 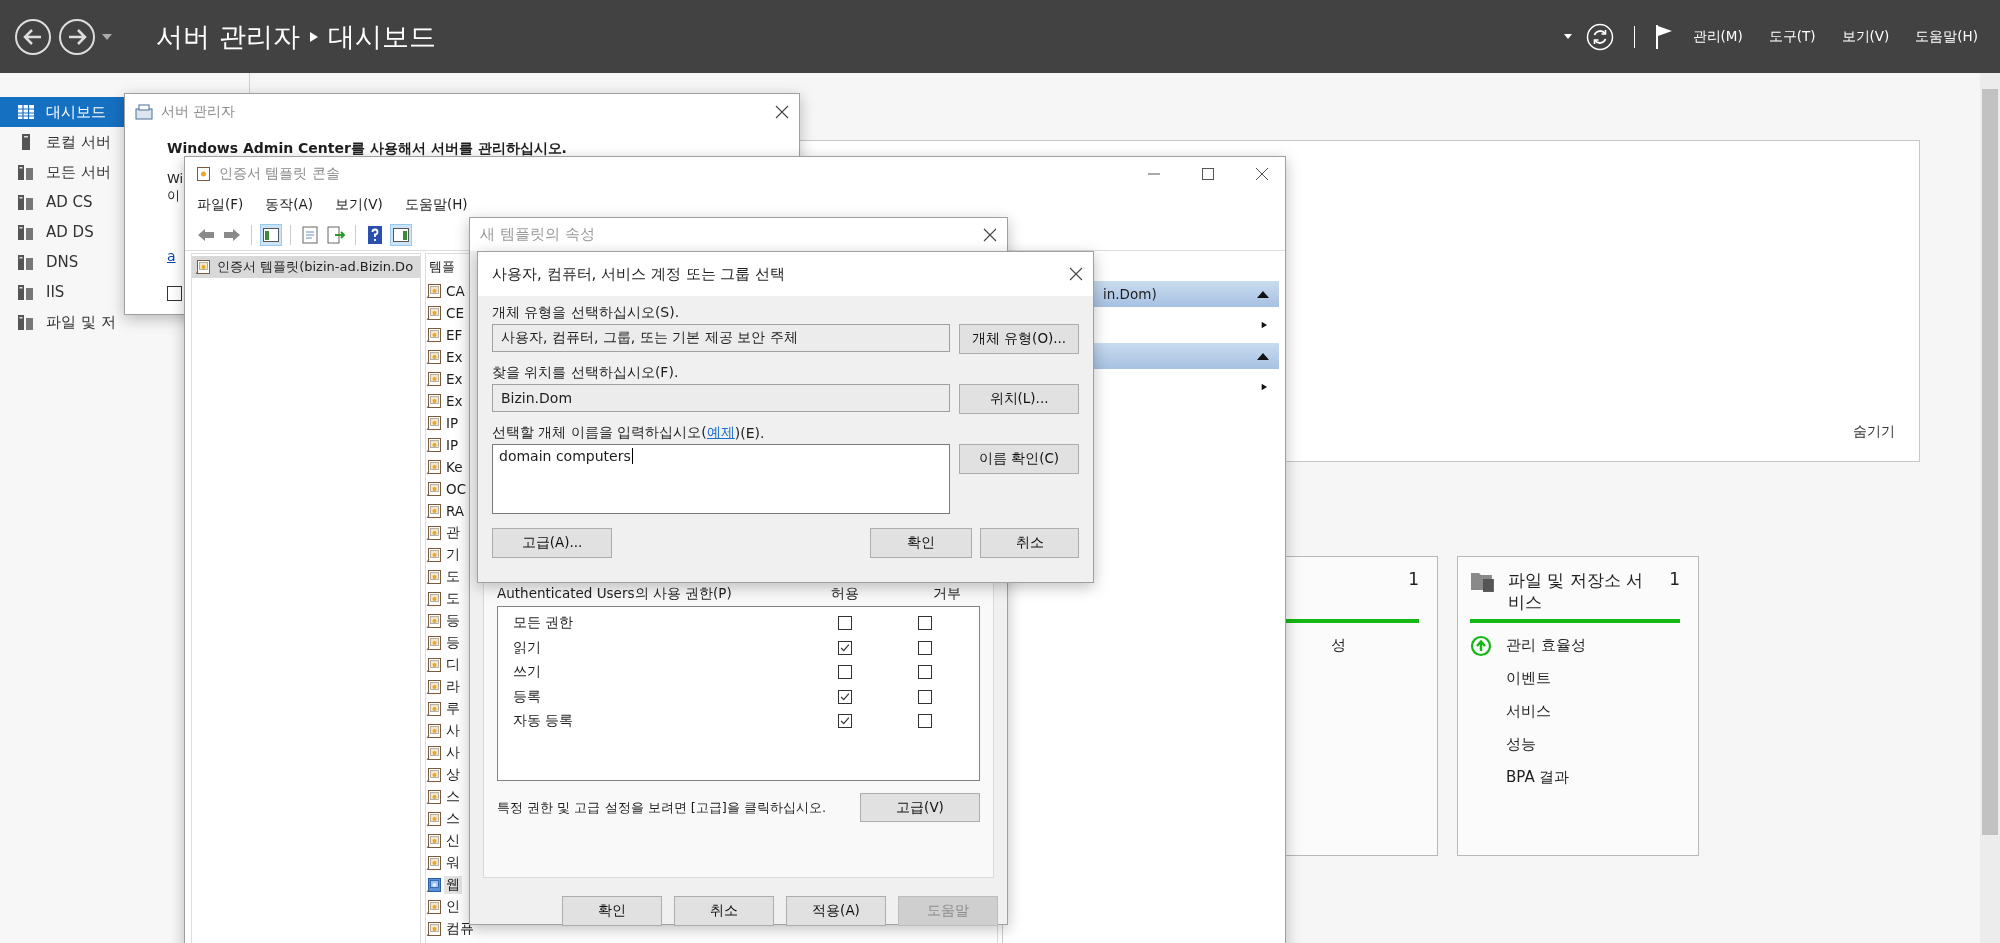 What do you see at coordinates (453, 533) in the screenshot?
I see `template-item: 관` at bounding box center [453, 533].